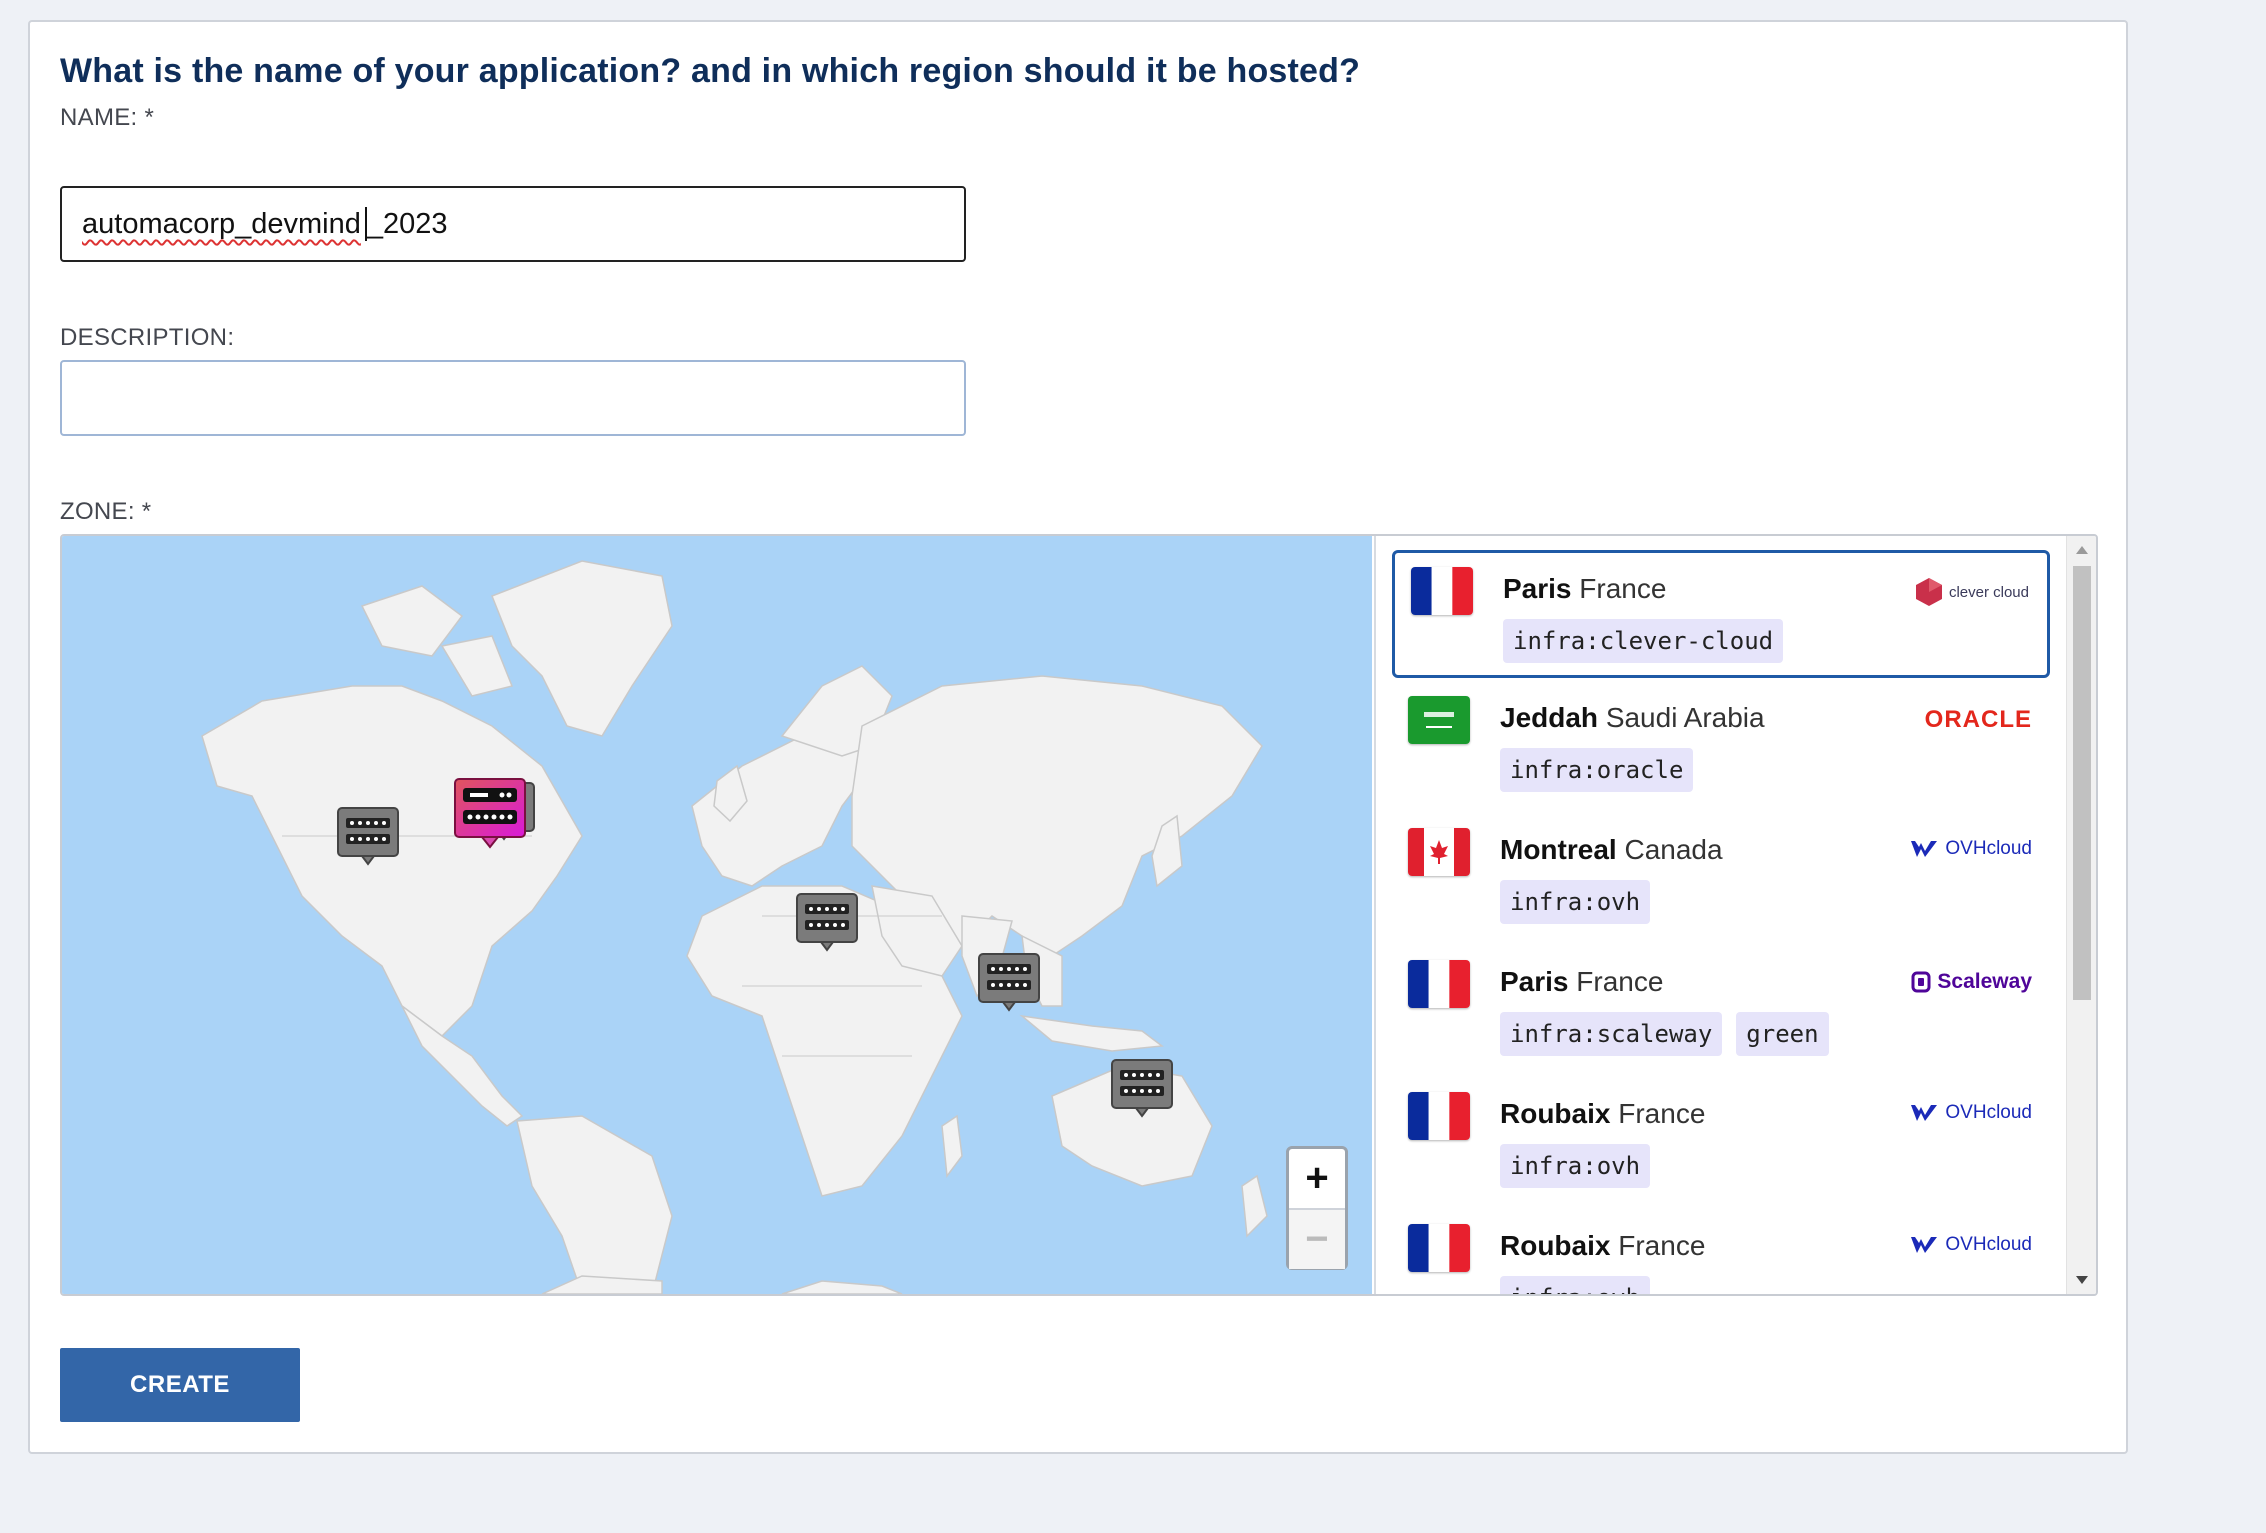  What do you see at coordinates (1317, 1179) in the screenshot?
I see `zoom-in-button: +` at bounding box center [1317, 1179].